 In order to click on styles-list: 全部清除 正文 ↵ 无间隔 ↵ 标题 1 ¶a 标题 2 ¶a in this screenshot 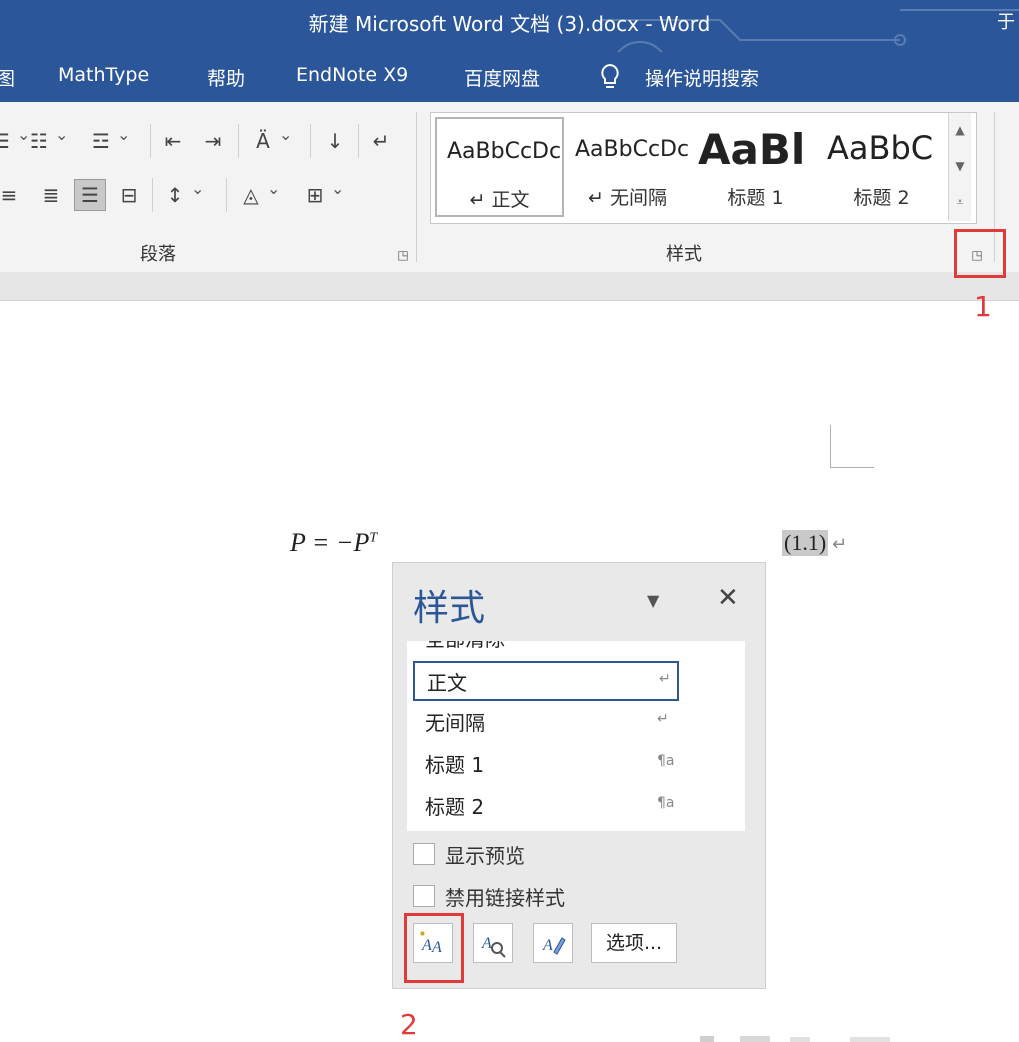, I will do `click(576, 736)`.